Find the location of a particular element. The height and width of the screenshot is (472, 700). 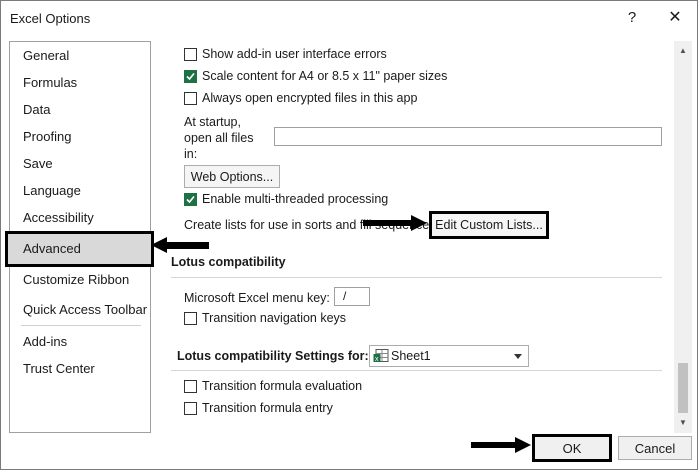

multi-threaded-label: Enable multi-threaded processing is located at coordinates (295, 199).